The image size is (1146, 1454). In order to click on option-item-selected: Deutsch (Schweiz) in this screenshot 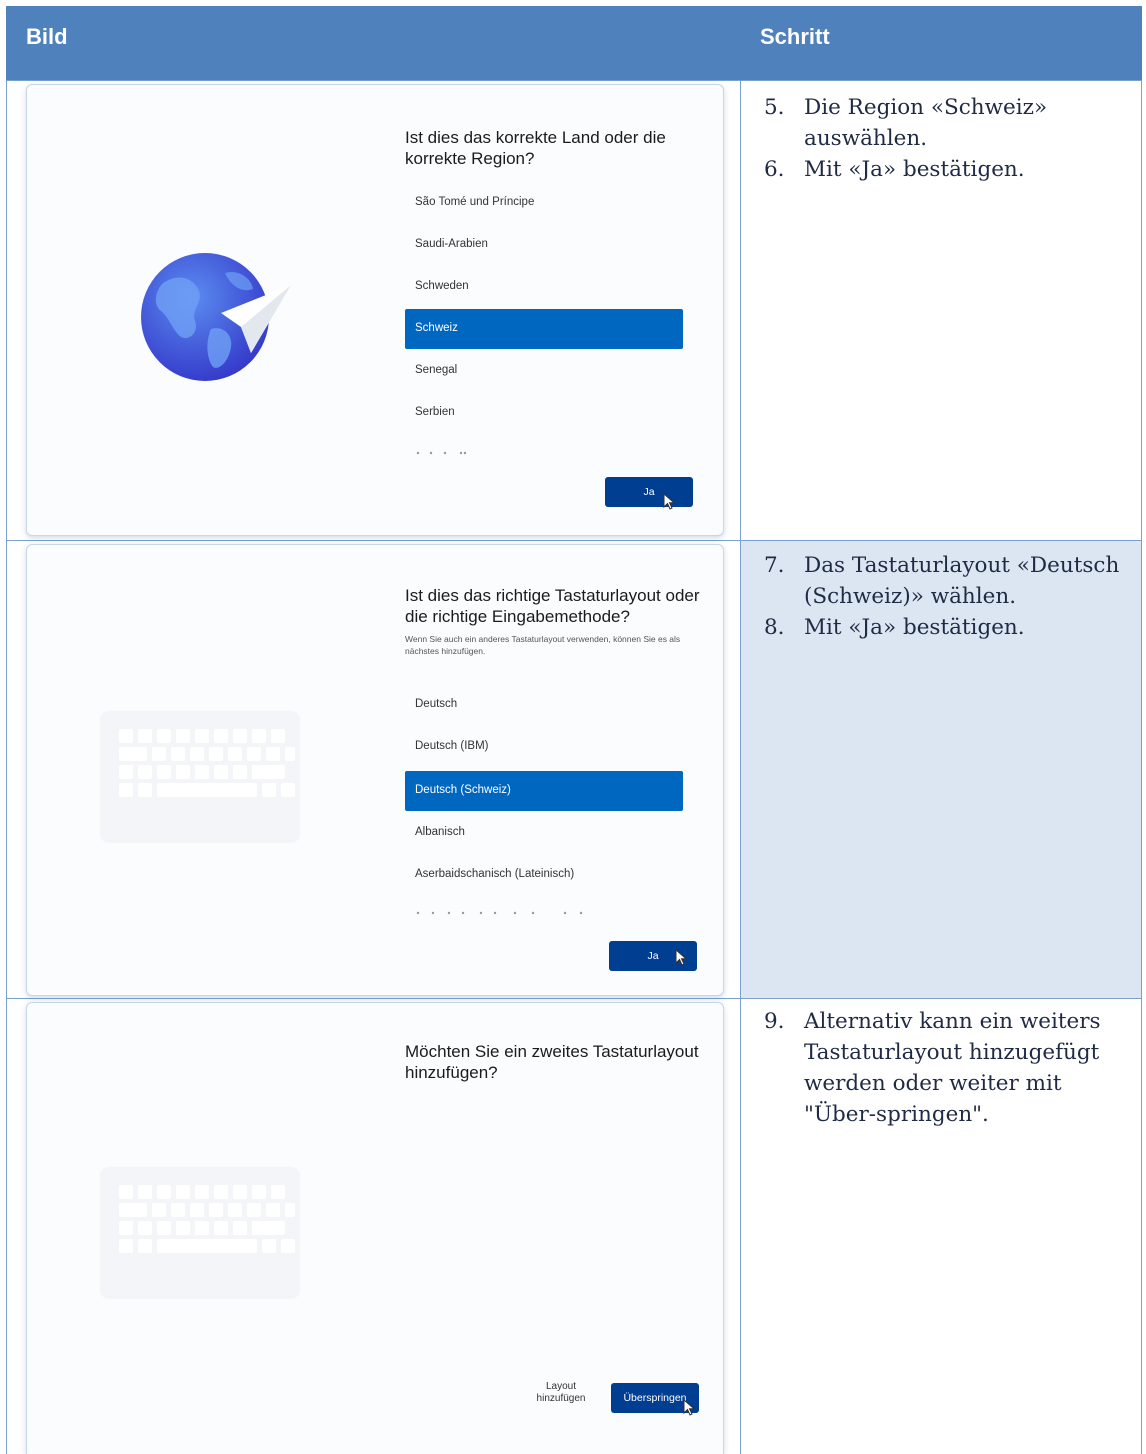, I will do `click(544, 791)`.